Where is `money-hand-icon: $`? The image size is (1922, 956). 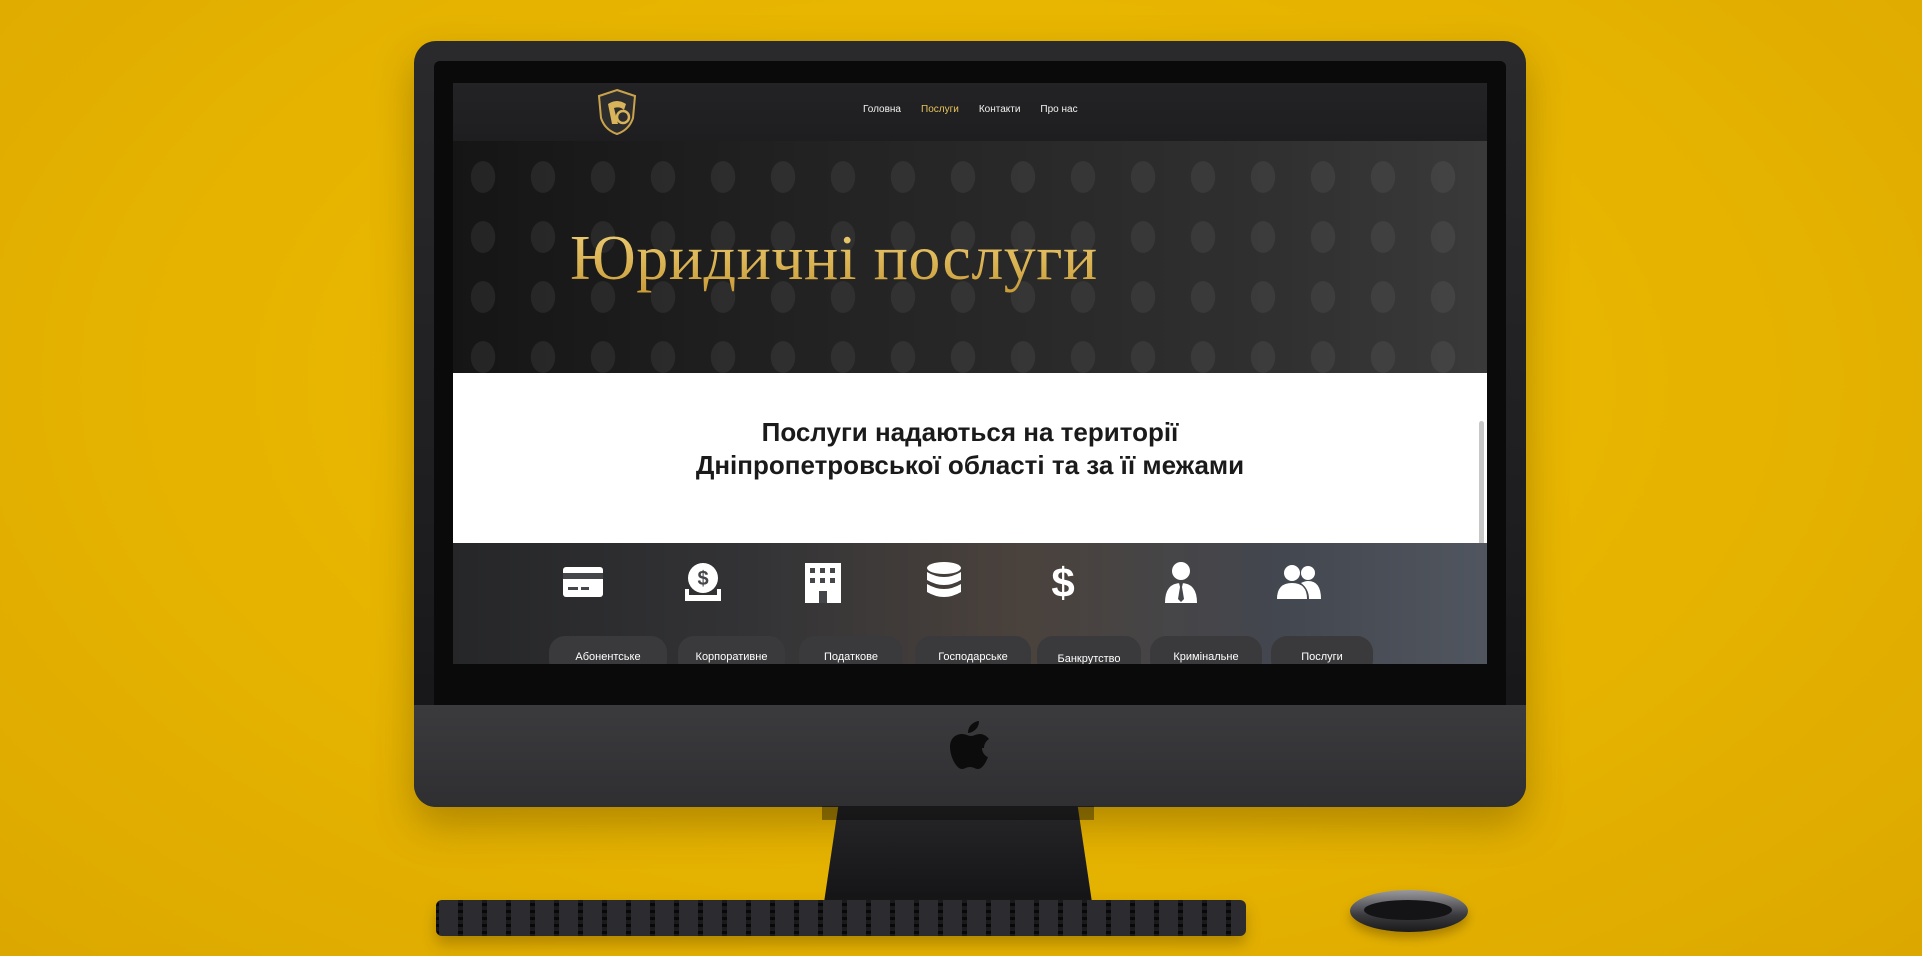
money-hand-icon: $ is located at coordinates (703, 582).